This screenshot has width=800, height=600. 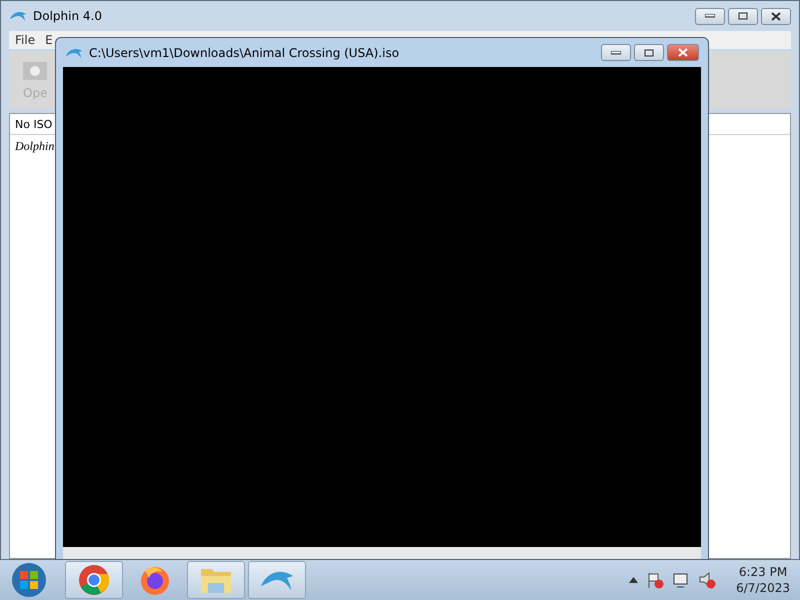 I want to click on menu-item: E, so click(x=49, y=40).